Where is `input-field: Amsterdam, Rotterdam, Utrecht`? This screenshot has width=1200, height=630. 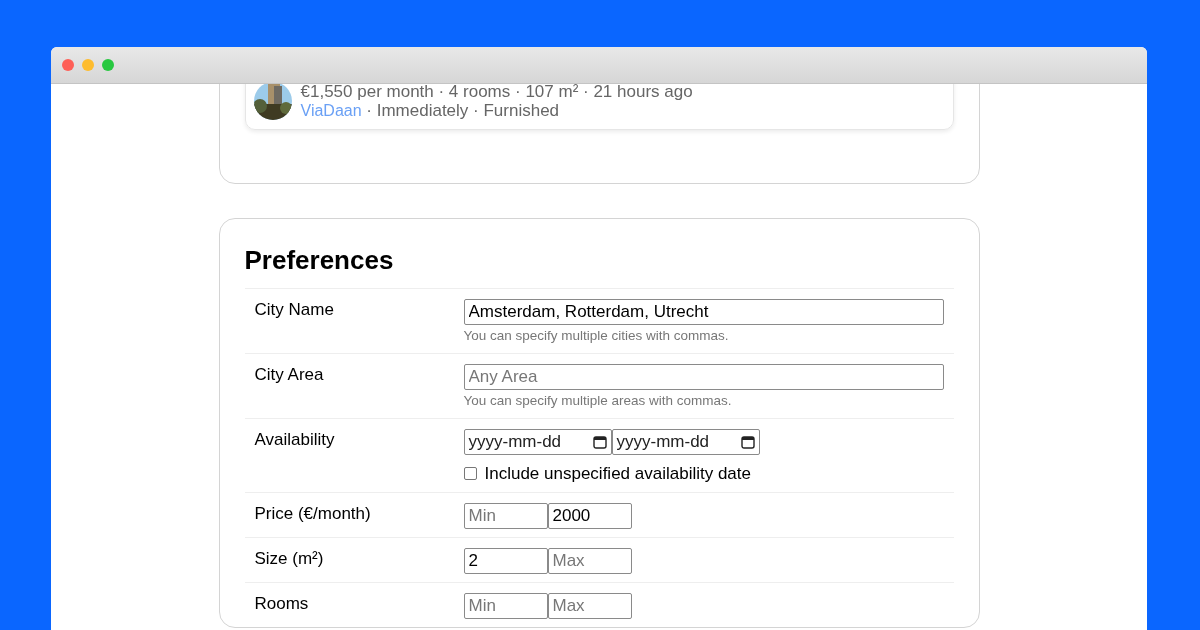 input-field: Amsterdam, Rotterdam, Utrecht is located at coordinates (703, 312).